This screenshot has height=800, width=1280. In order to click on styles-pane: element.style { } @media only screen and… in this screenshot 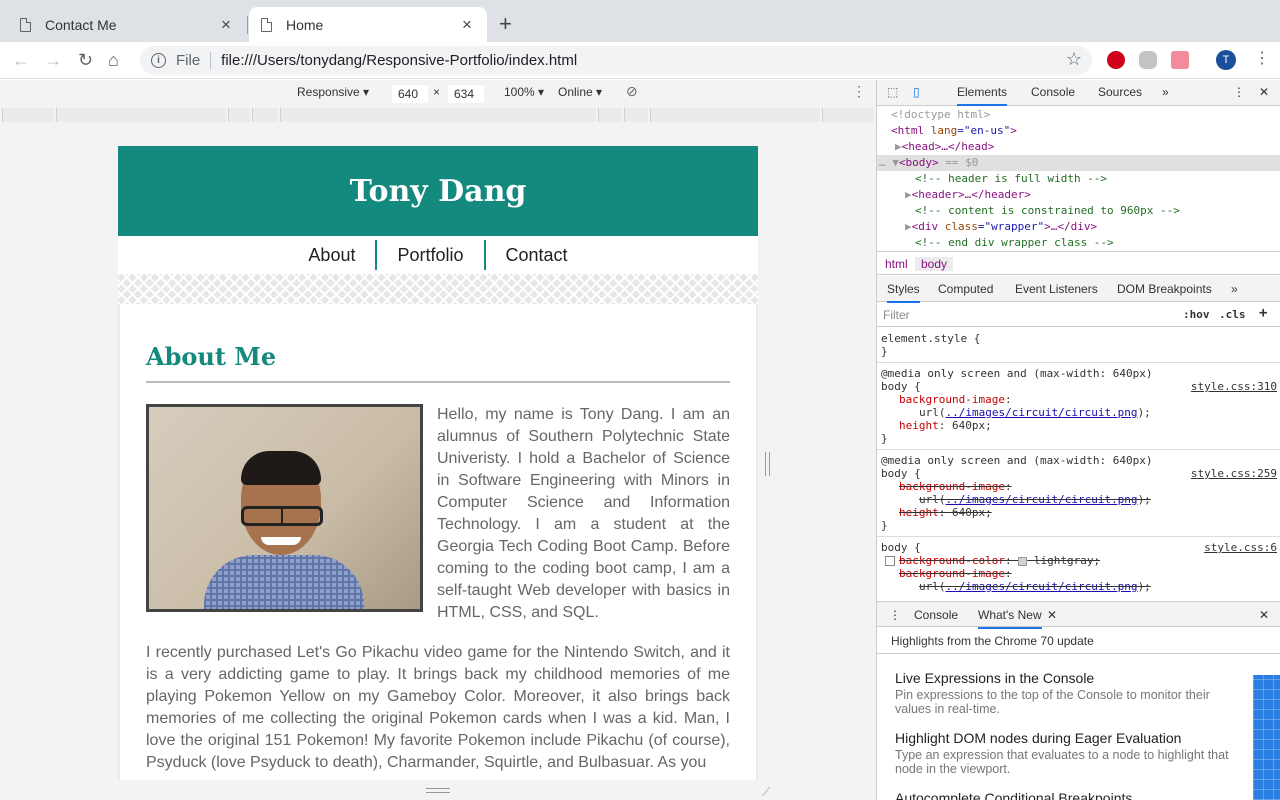, I will do `click(1078, 464)`.